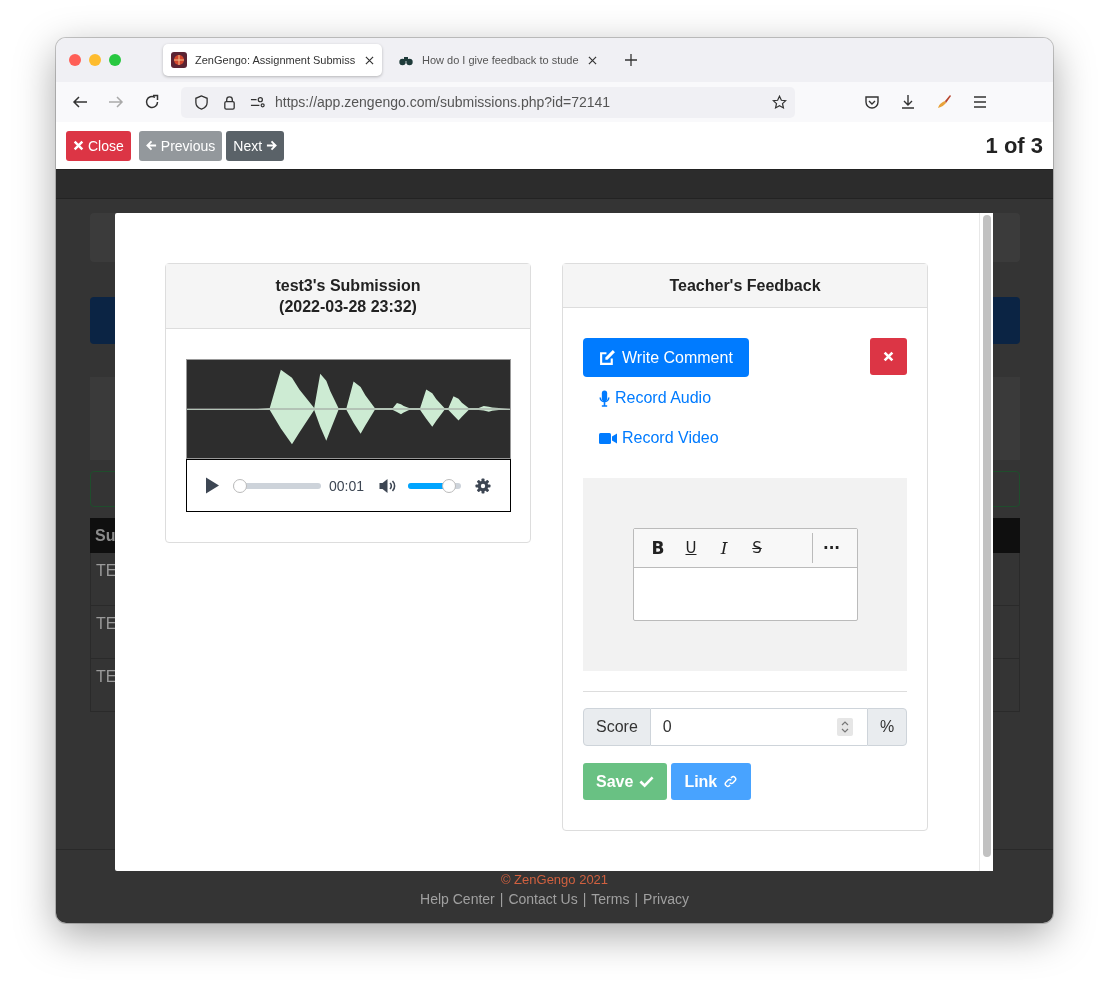 Image resolution: width=1109 pixels, height=998 pixels. Describe the element at coordinates (607, 357) in the screenshot. I see `edit-icon` at that location.